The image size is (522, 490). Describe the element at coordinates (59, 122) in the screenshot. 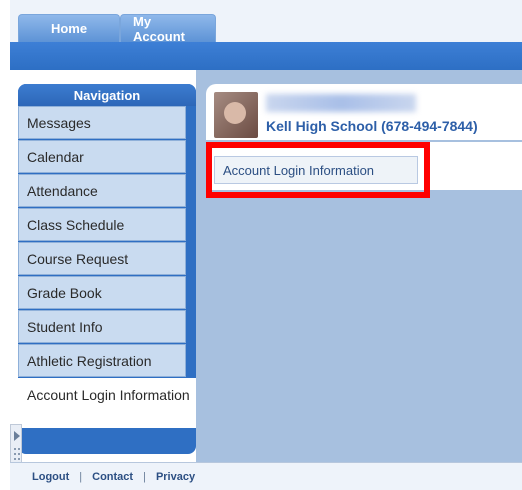

I see `nav-item-label: Messages` at that location.